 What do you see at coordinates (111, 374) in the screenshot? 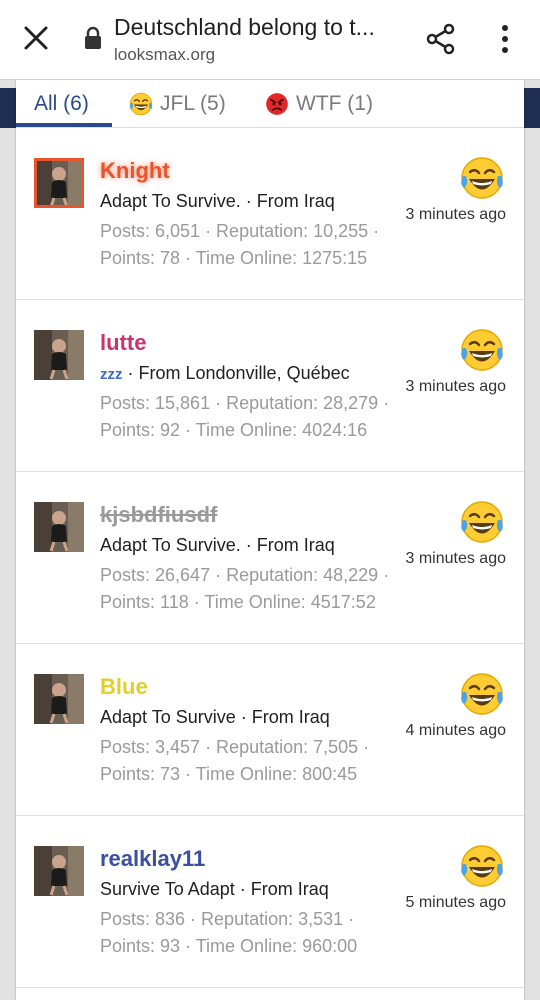
I see `sleep-icon: zzz` at bounding box center [111, 374].